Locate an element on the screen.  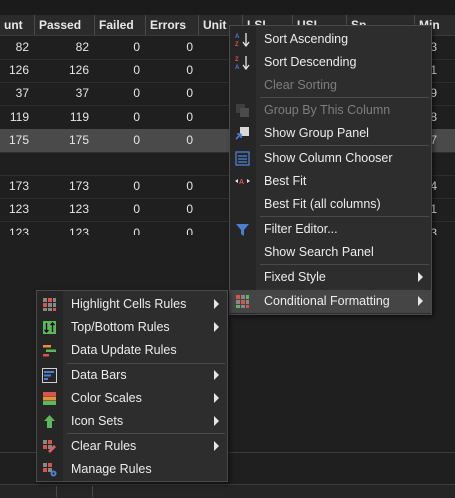
table-cell-count is located at coordinates (17, 163).